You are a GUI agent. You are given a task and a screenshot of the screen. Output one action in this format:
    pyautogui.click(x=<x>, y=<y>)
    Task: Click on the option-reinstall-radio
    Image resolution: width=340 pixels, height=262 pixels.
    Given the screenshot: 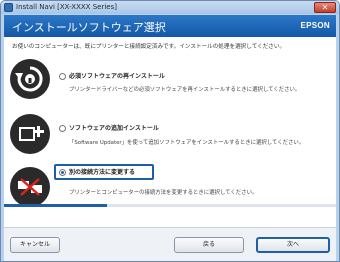 What is the action you would take?
    pyautogui.click(x=62, y=76)
    